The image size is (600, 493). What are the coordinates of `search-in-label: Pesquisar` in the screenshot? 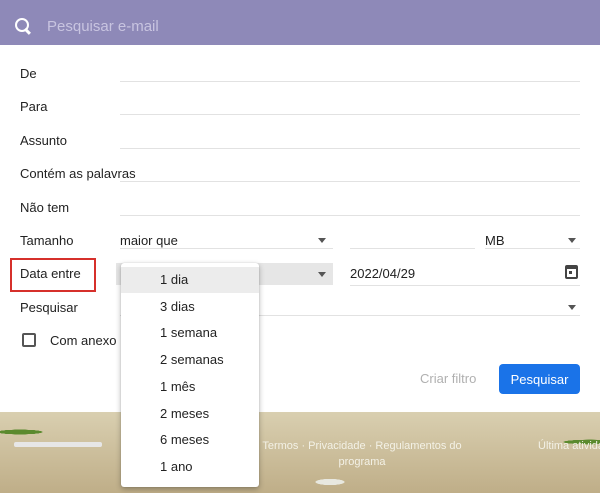 It's located at (49, 307).